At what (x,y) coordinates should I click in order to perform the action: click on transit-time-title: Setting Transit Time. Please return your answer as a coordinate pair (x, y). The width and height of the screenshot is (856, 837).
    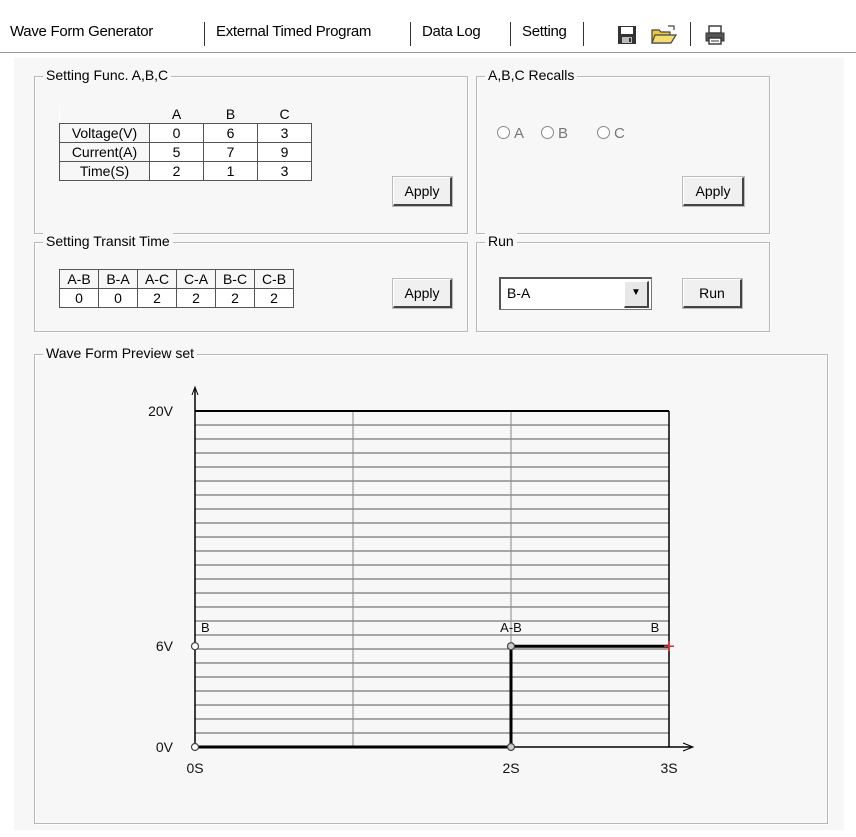
    Looking at the image, I should click on (108, 241).